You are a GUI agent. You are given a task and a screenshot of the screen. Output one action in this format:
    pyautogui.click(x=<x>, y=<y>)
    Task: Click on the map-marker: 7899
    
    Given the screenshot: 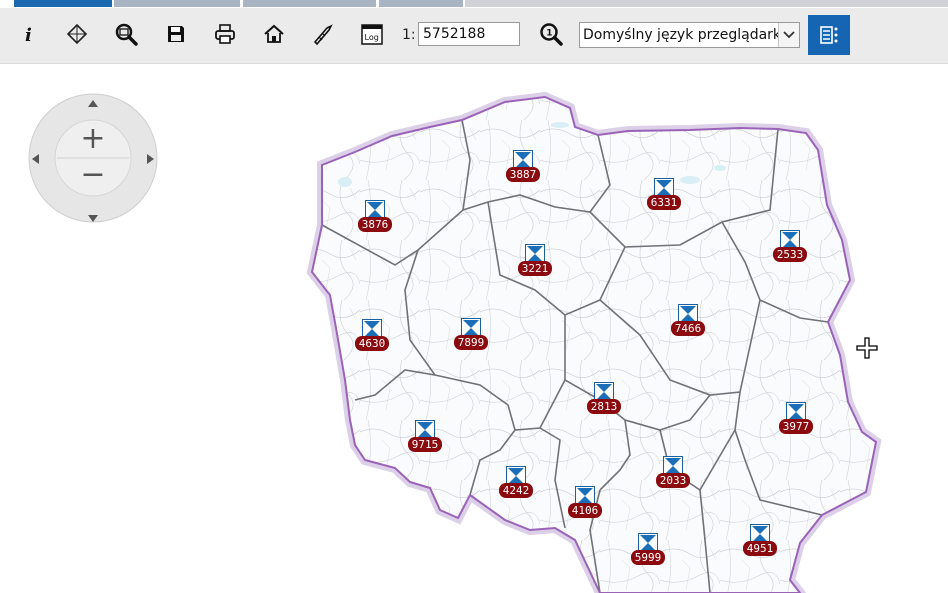 What is the action you would take?
    pyautogui.click(x=471, y=337)
    